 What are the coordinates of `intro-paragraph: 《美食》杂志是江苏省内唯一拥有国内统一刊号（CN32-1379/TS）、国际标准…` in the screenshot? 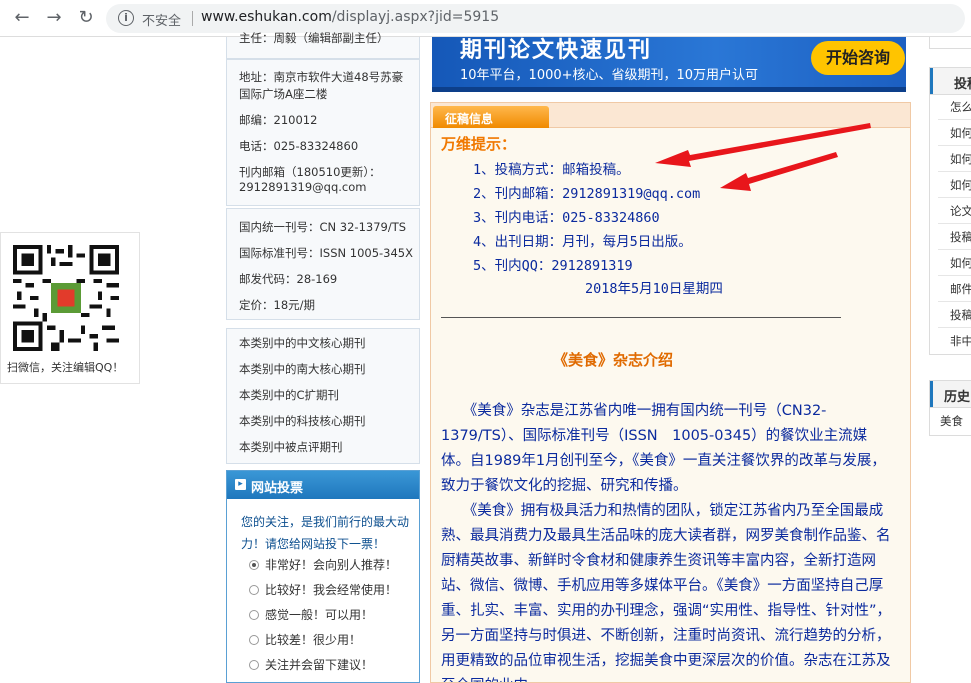 It's located at (663, 448).